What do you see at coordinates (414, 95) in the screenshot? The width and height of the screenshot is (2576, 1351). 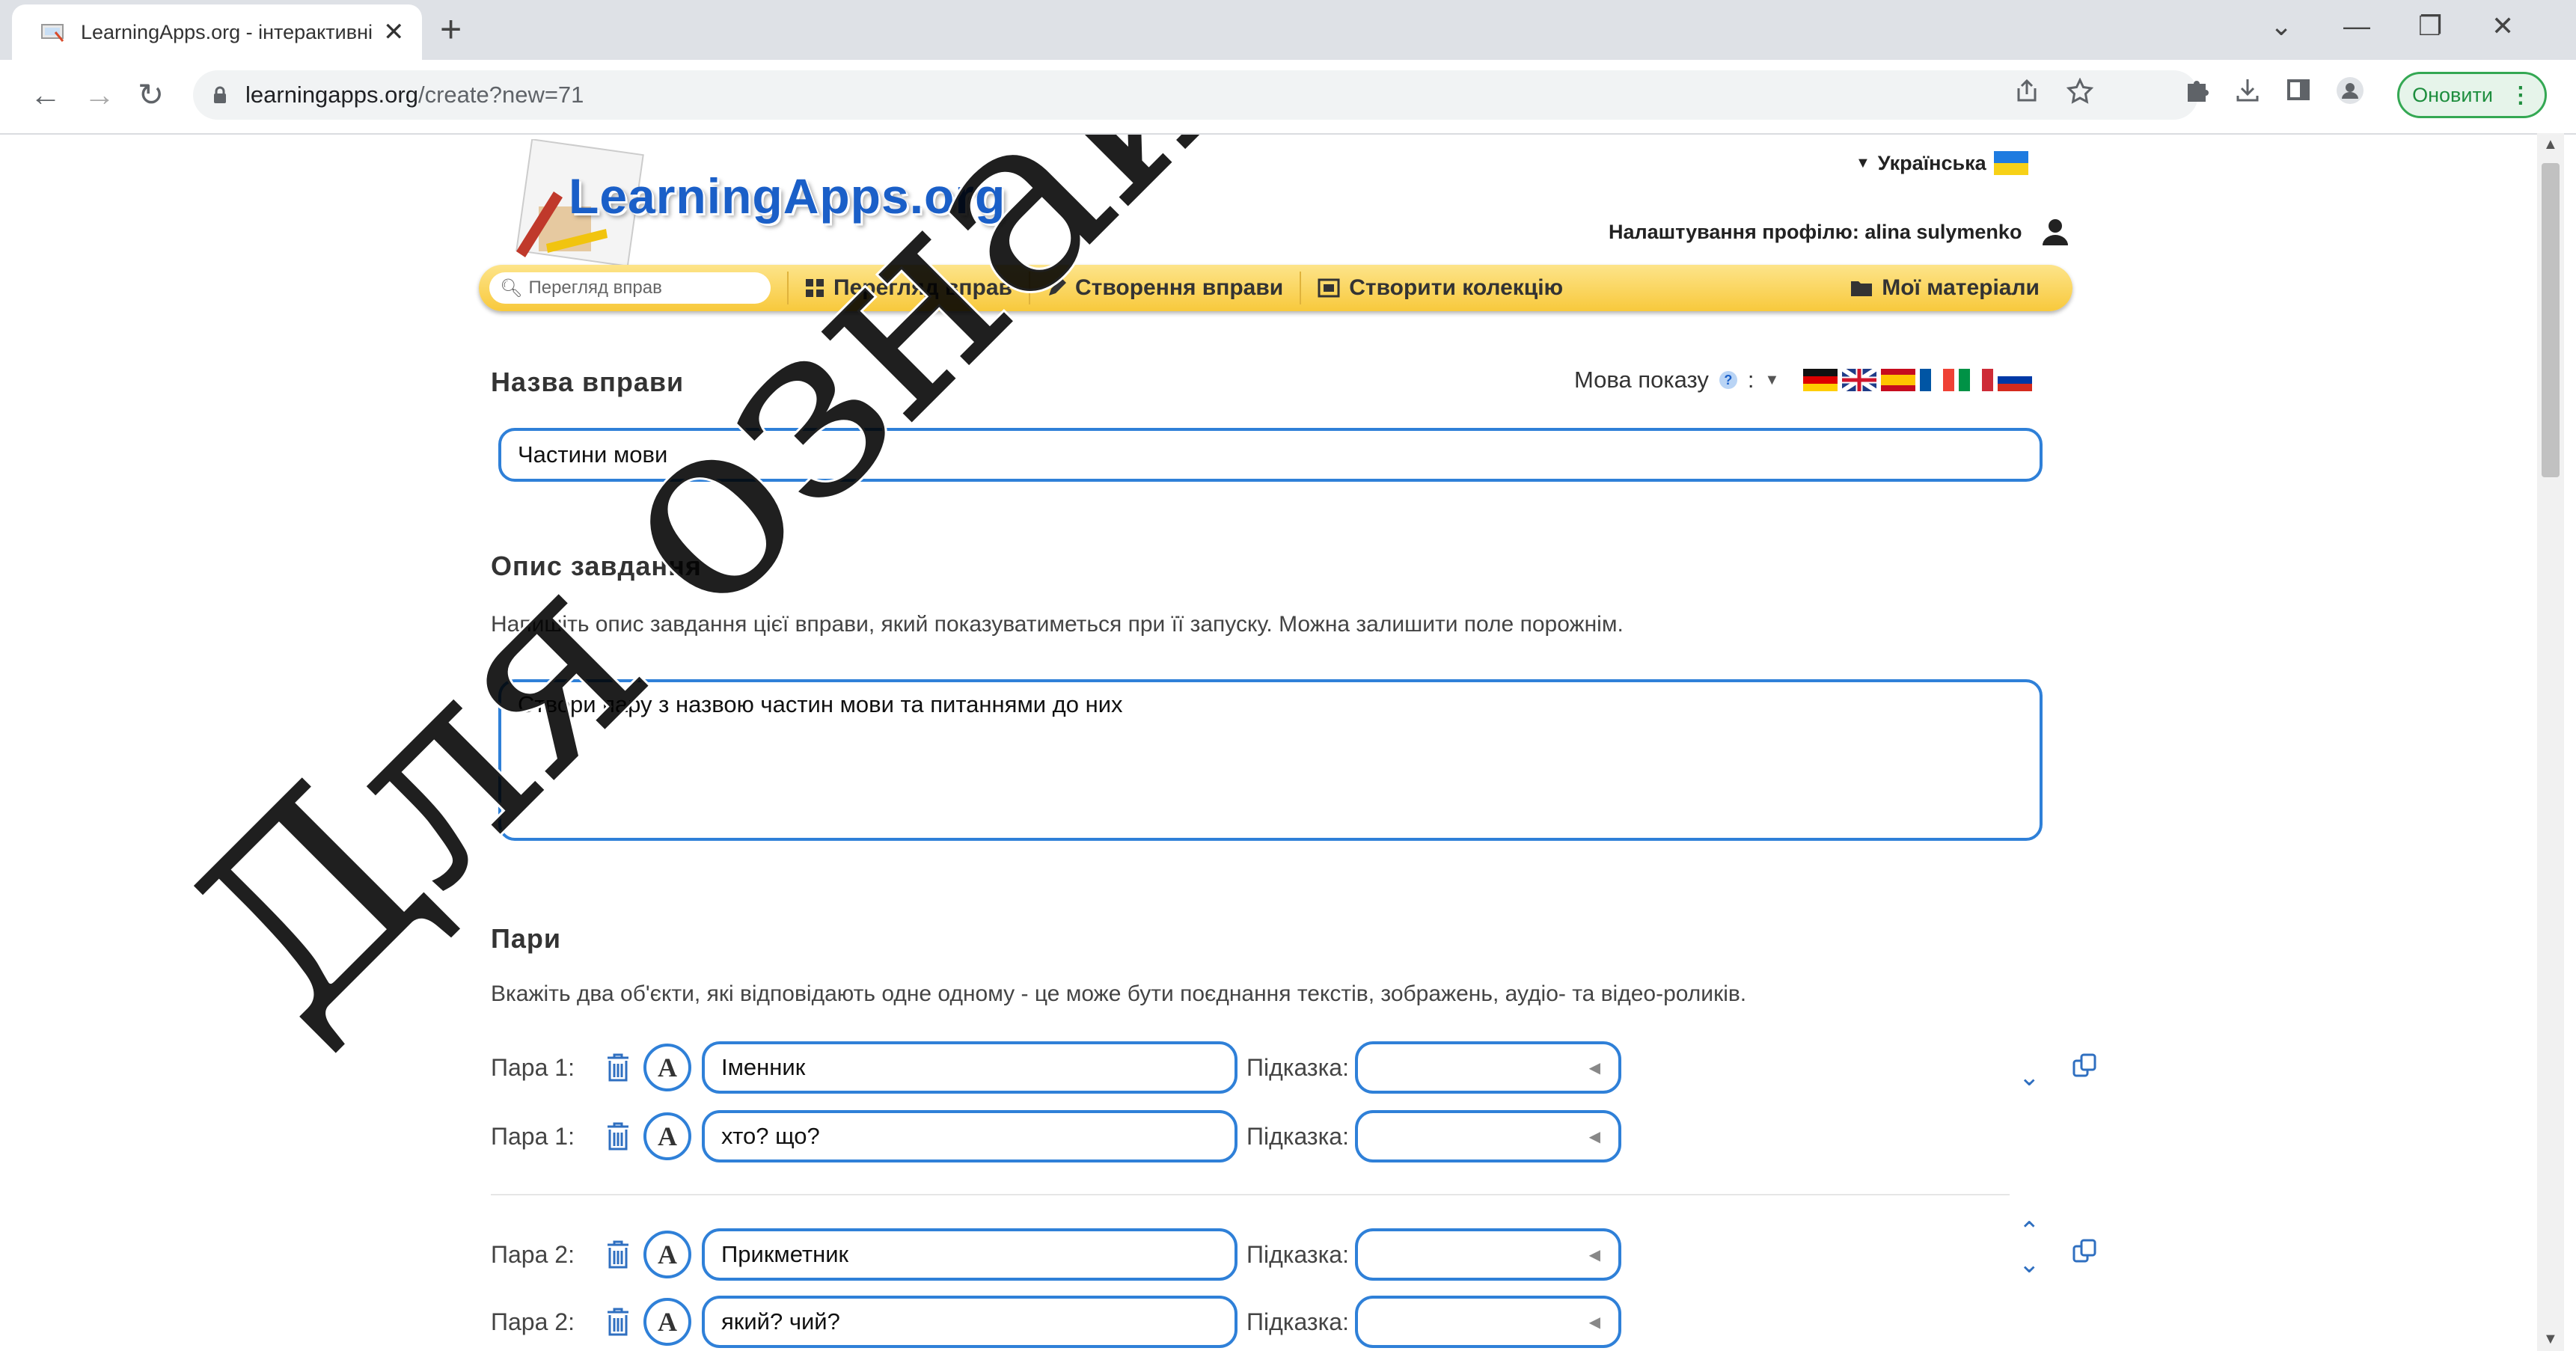 I see `url-text: learningapps.org/create?new=71` at bounding box center [414, 95].